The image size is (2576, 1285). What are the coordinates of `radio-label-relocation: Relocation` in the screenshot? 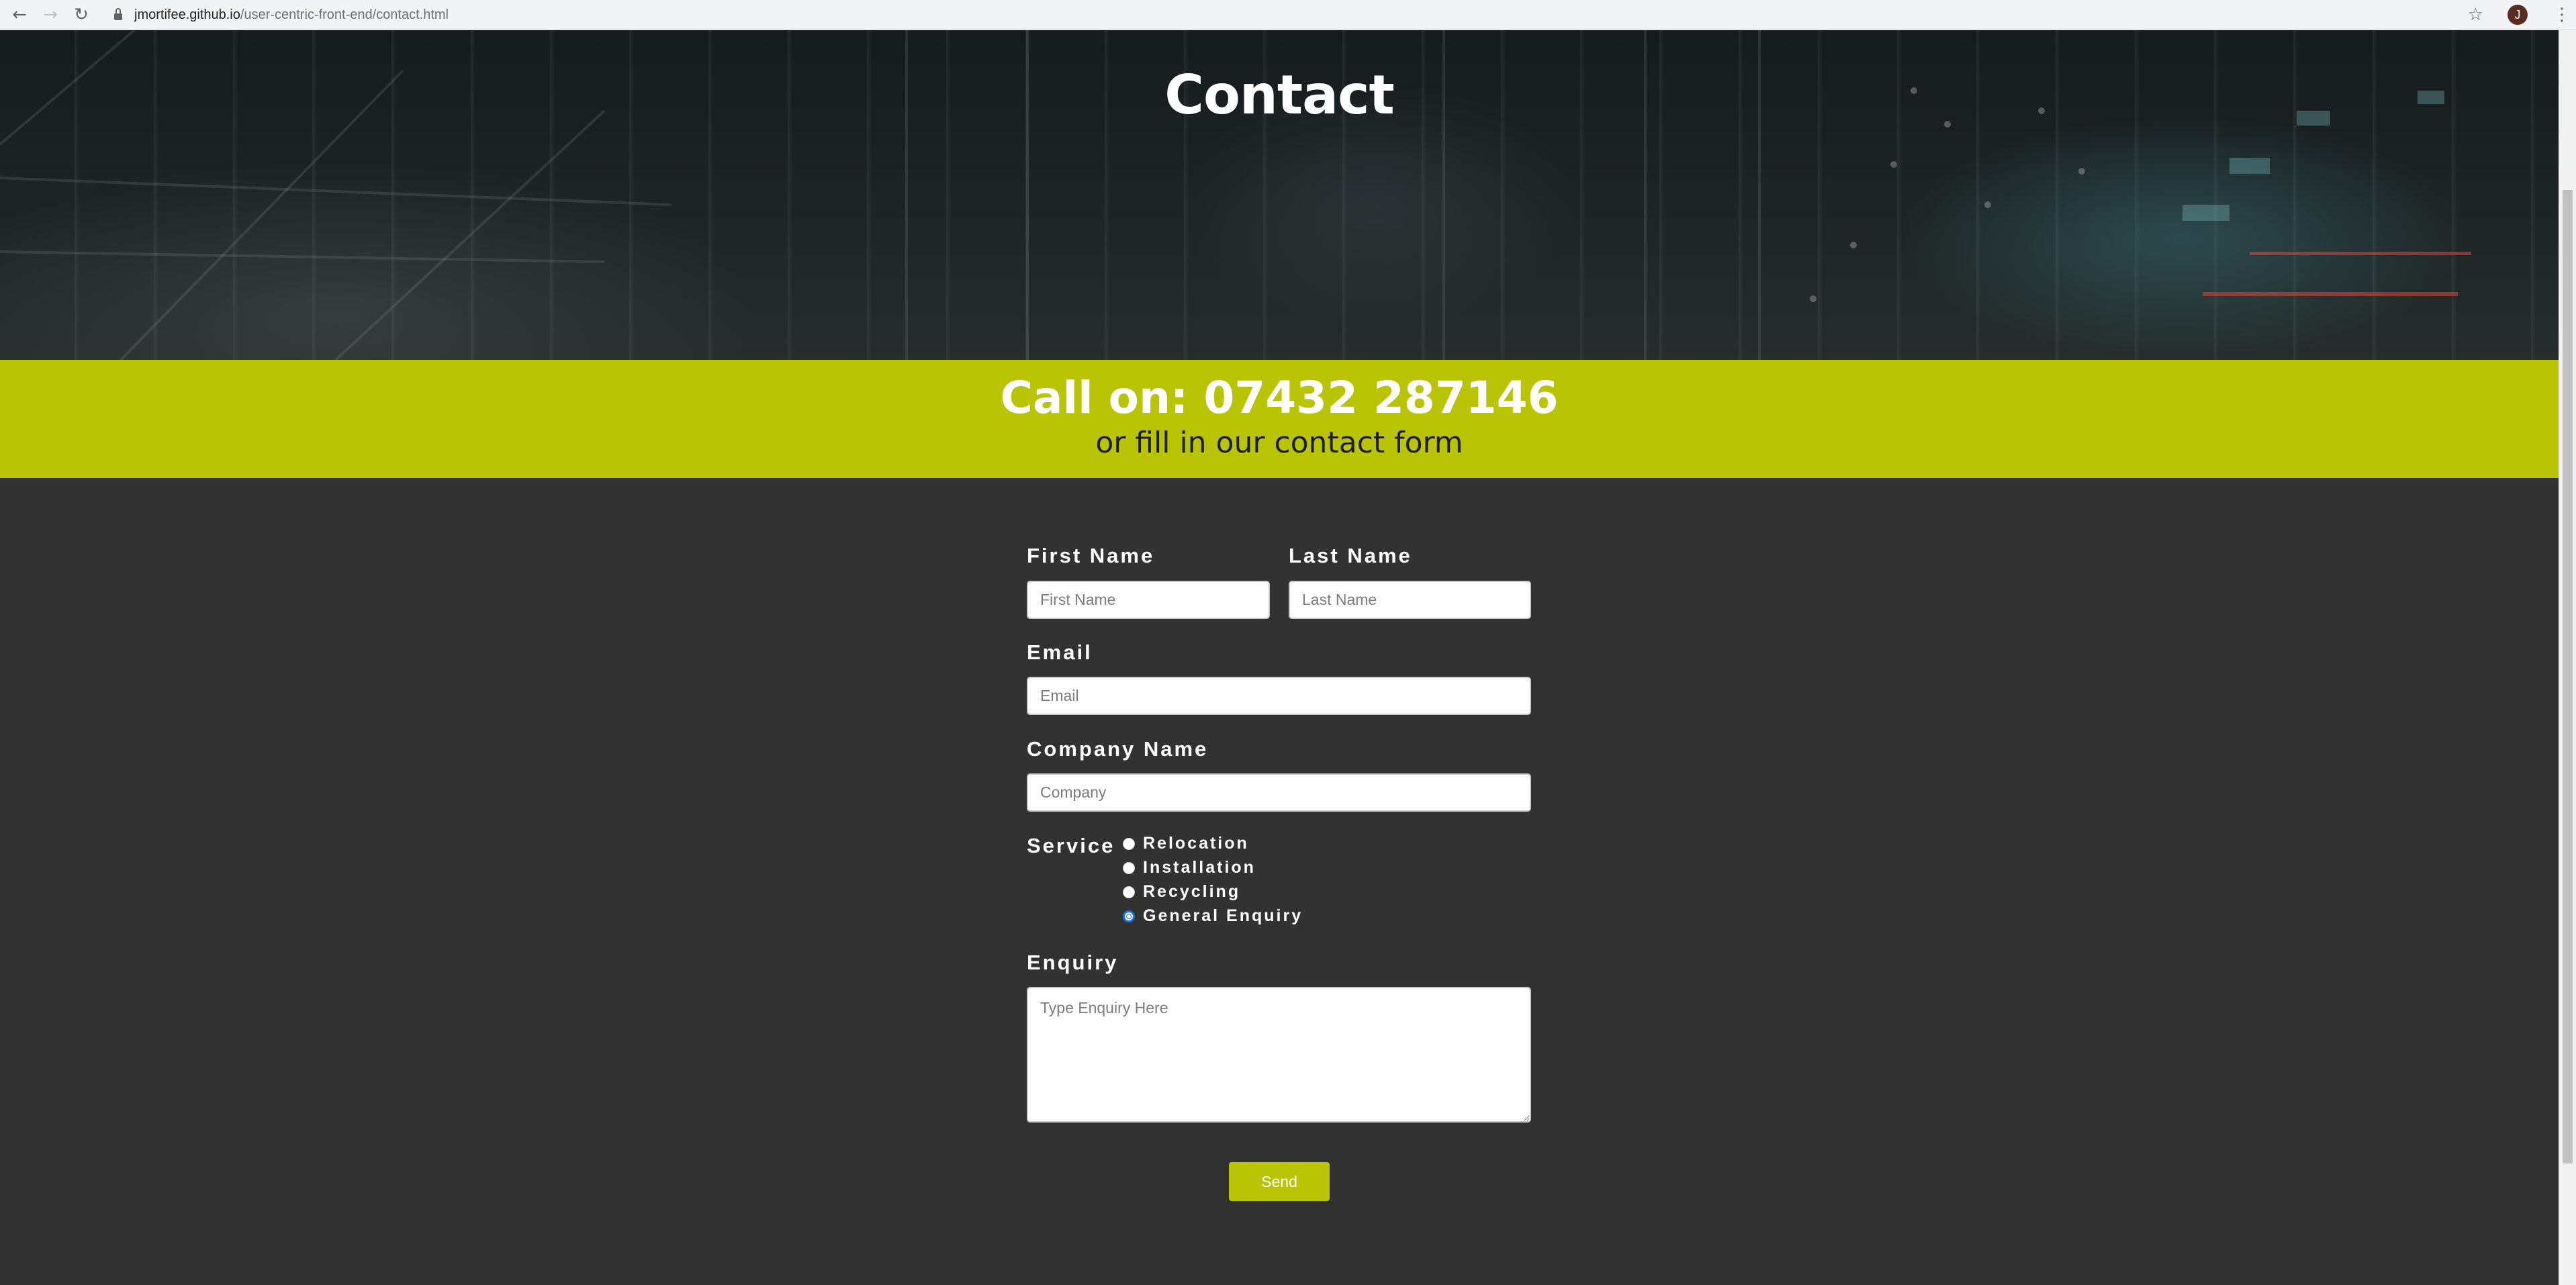 It's located at (1196, 844).